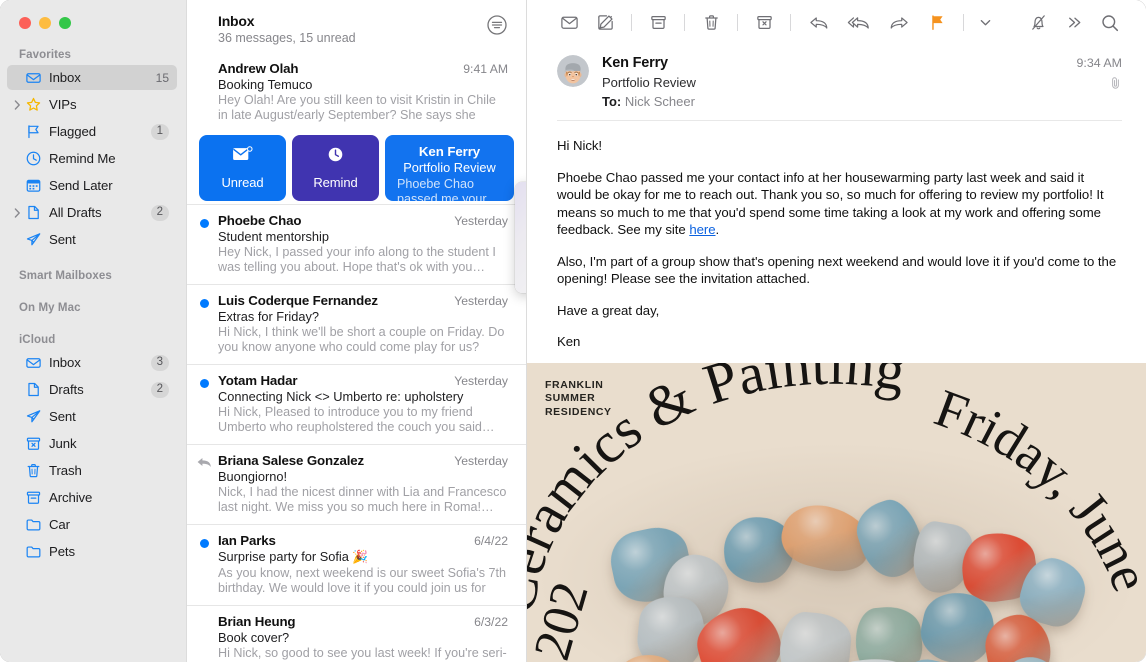 This screenshot has width=1146, height=662. Describe the element at coordinates (985, 23) in the screenshot. I see `chevron-down-icon` at that location.